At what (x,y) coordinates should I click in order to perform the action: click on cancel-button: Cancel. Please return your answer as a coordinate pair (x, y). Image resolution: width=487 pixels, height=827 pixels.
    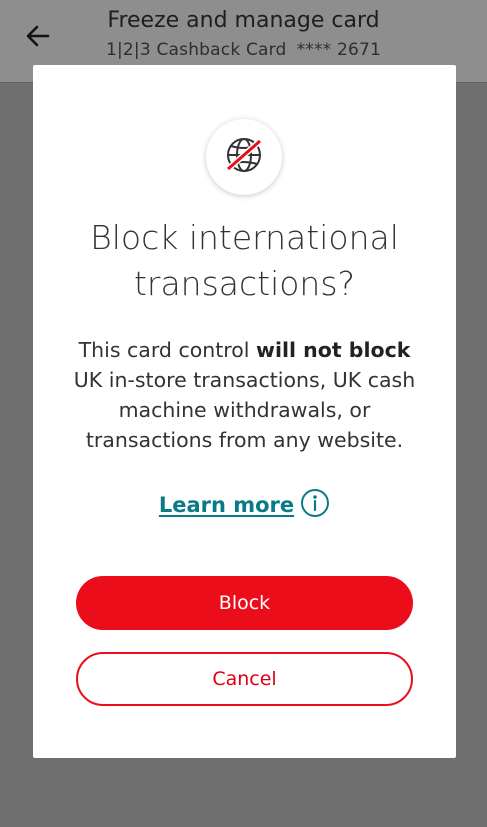
    Looking at the image, I should click on (244, 679).